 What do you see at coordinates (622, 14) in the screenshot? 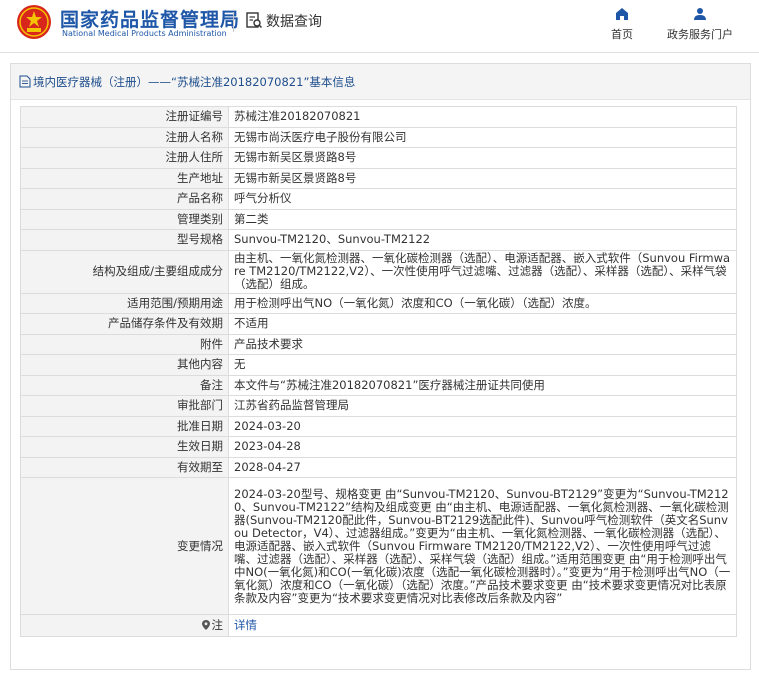
I see `home-icon` at bounding box center [622, 14].